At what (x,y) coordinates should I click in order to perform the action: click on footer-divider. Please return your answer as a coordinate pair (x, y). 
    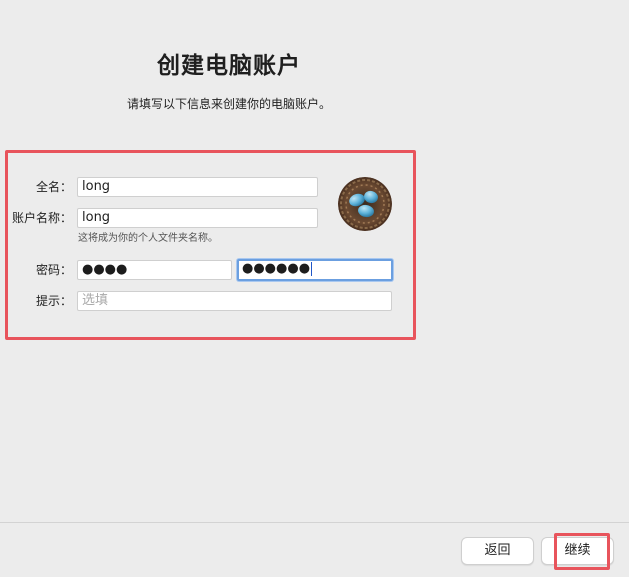
    Looking at the image, I should click on (314, 522).